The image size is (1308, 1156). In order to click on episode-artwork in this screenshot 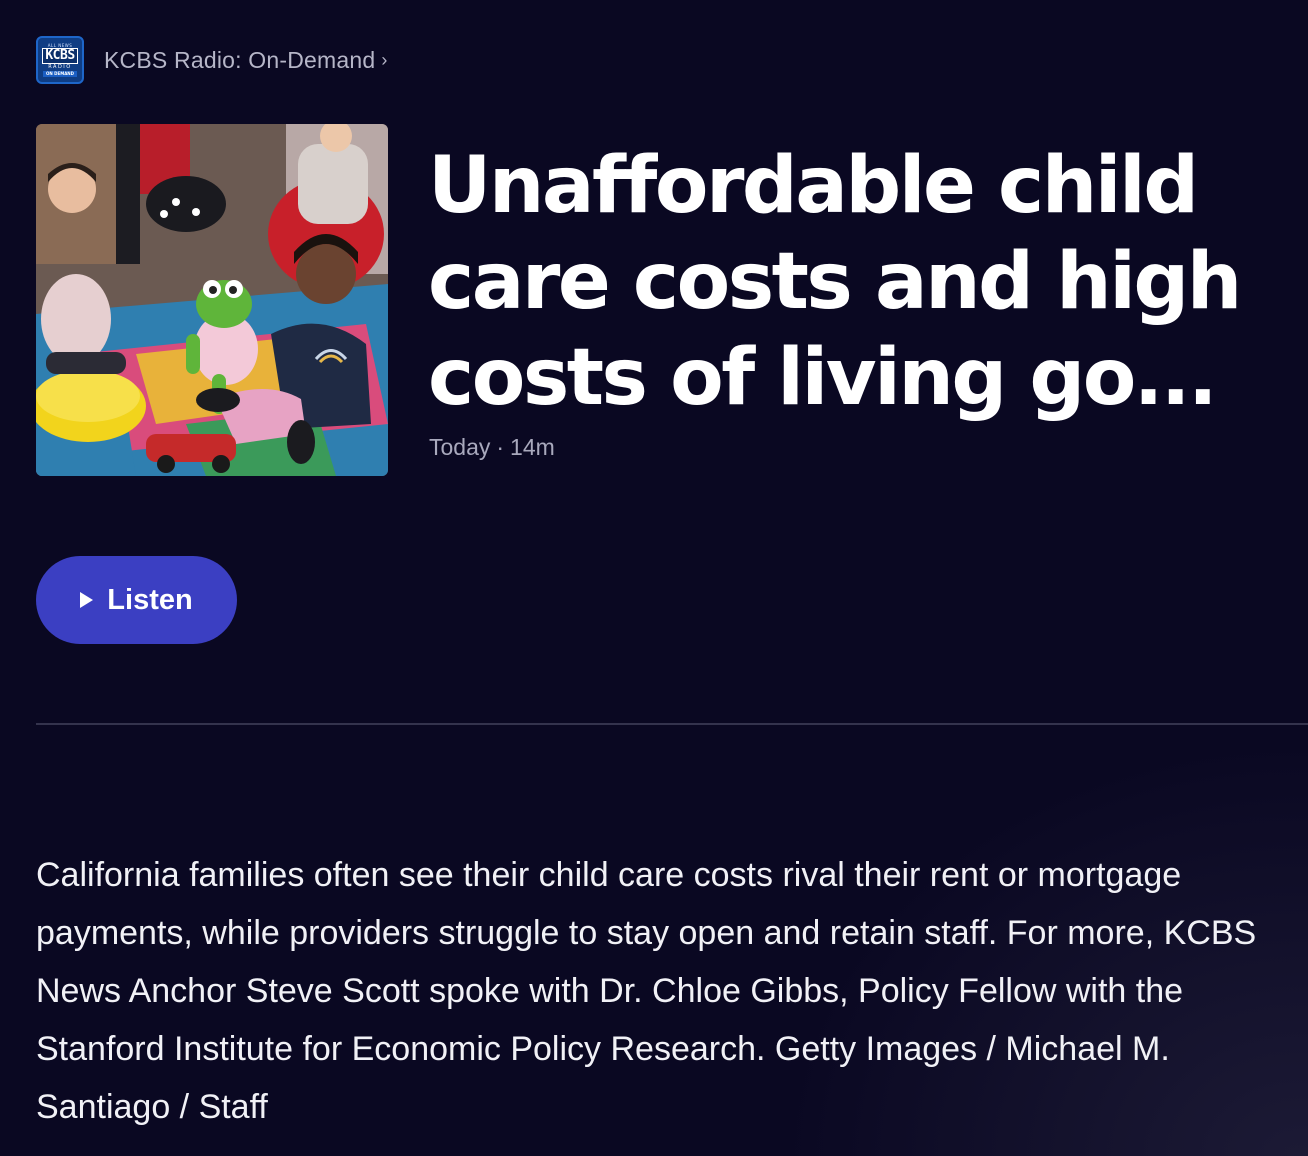, I will do `click(212, 300)`.